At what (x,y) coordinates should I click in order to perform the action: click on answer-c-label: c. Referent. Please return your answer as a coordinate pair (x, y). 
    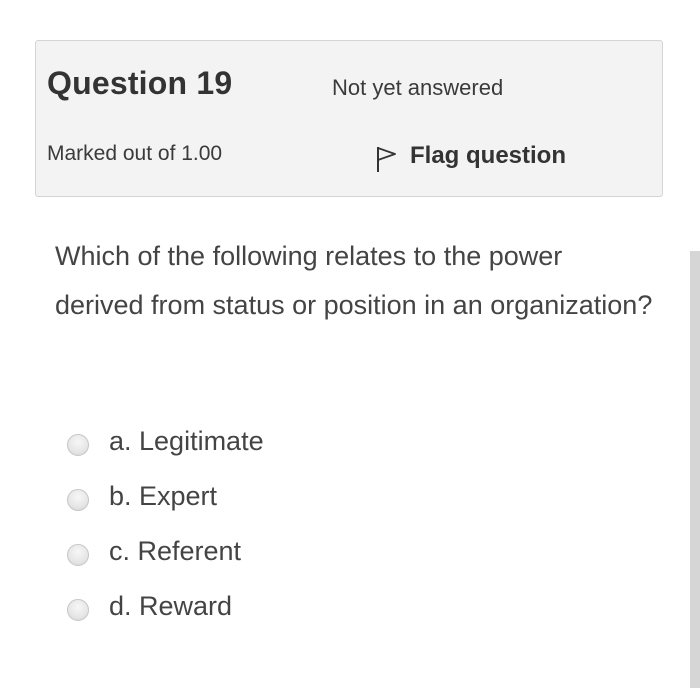
    Looking at the image, I should click on (175, 551).